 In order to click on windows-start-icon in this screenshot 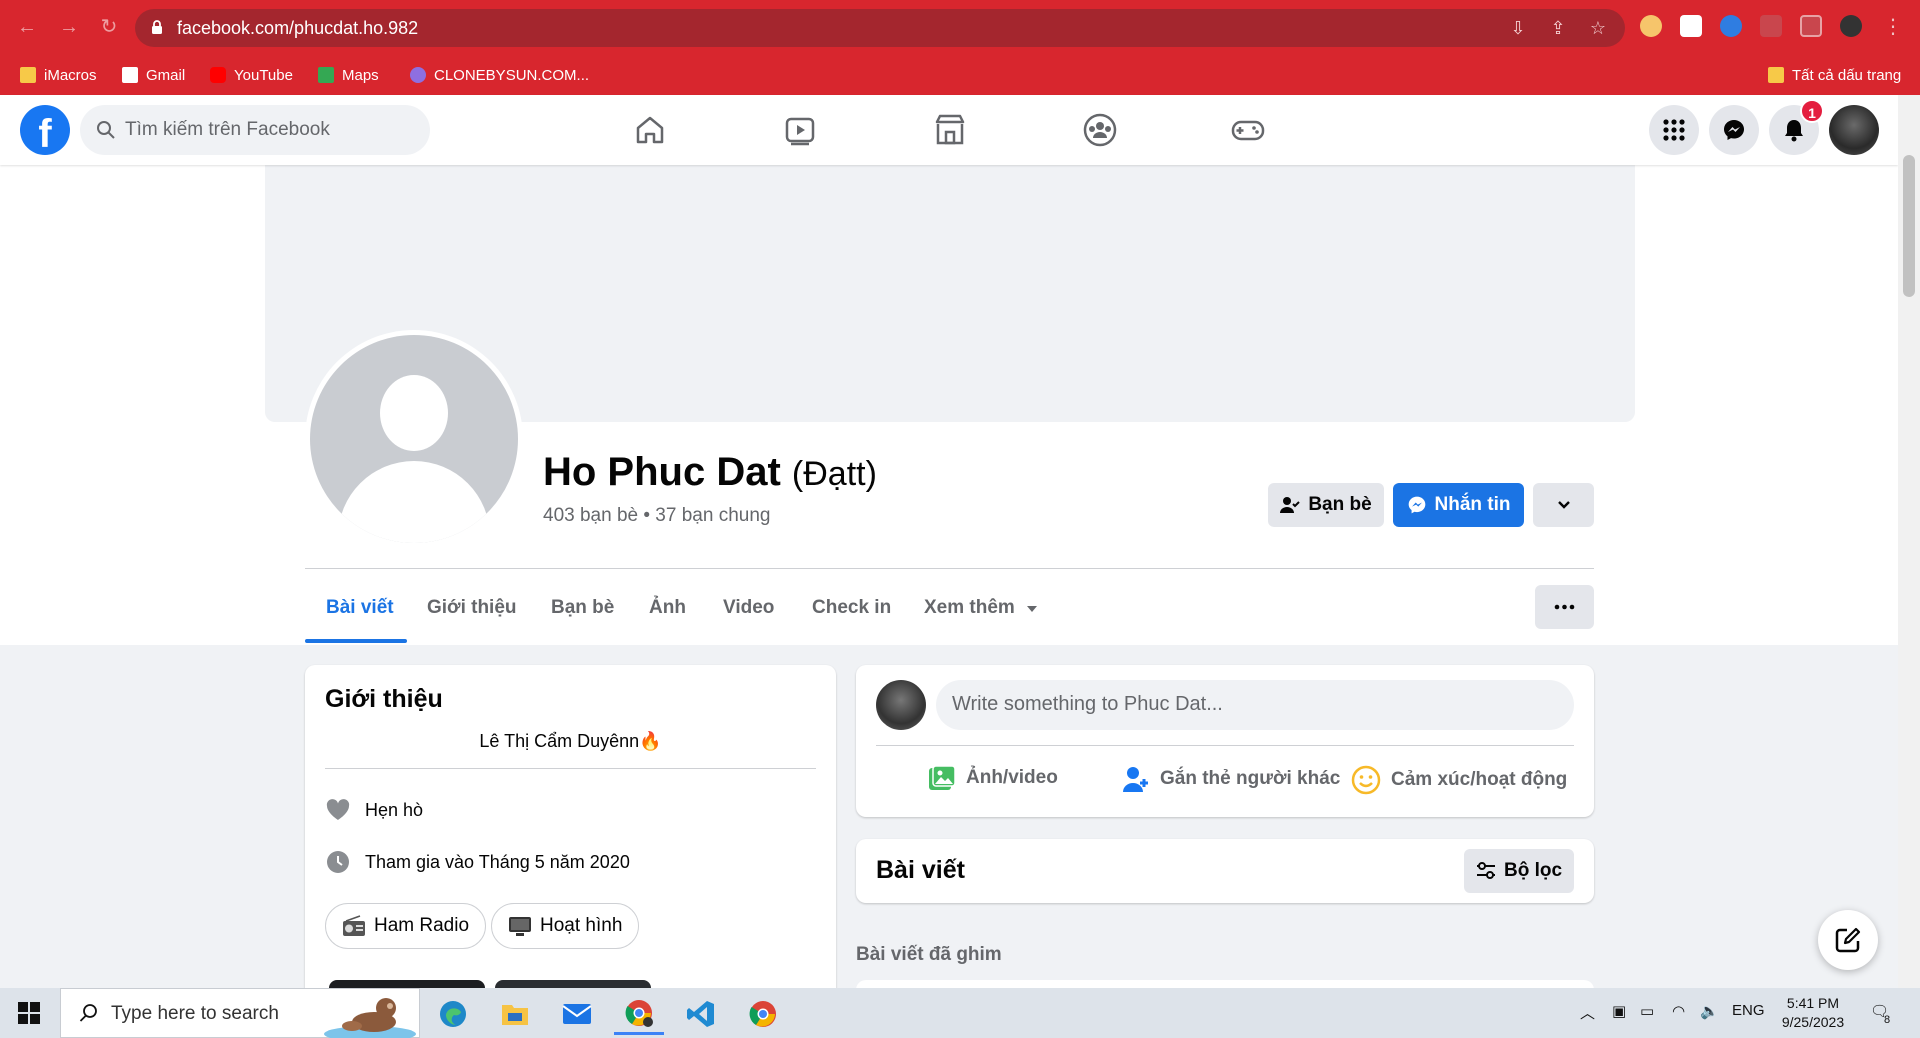, I will do `click(29, 1013)`.